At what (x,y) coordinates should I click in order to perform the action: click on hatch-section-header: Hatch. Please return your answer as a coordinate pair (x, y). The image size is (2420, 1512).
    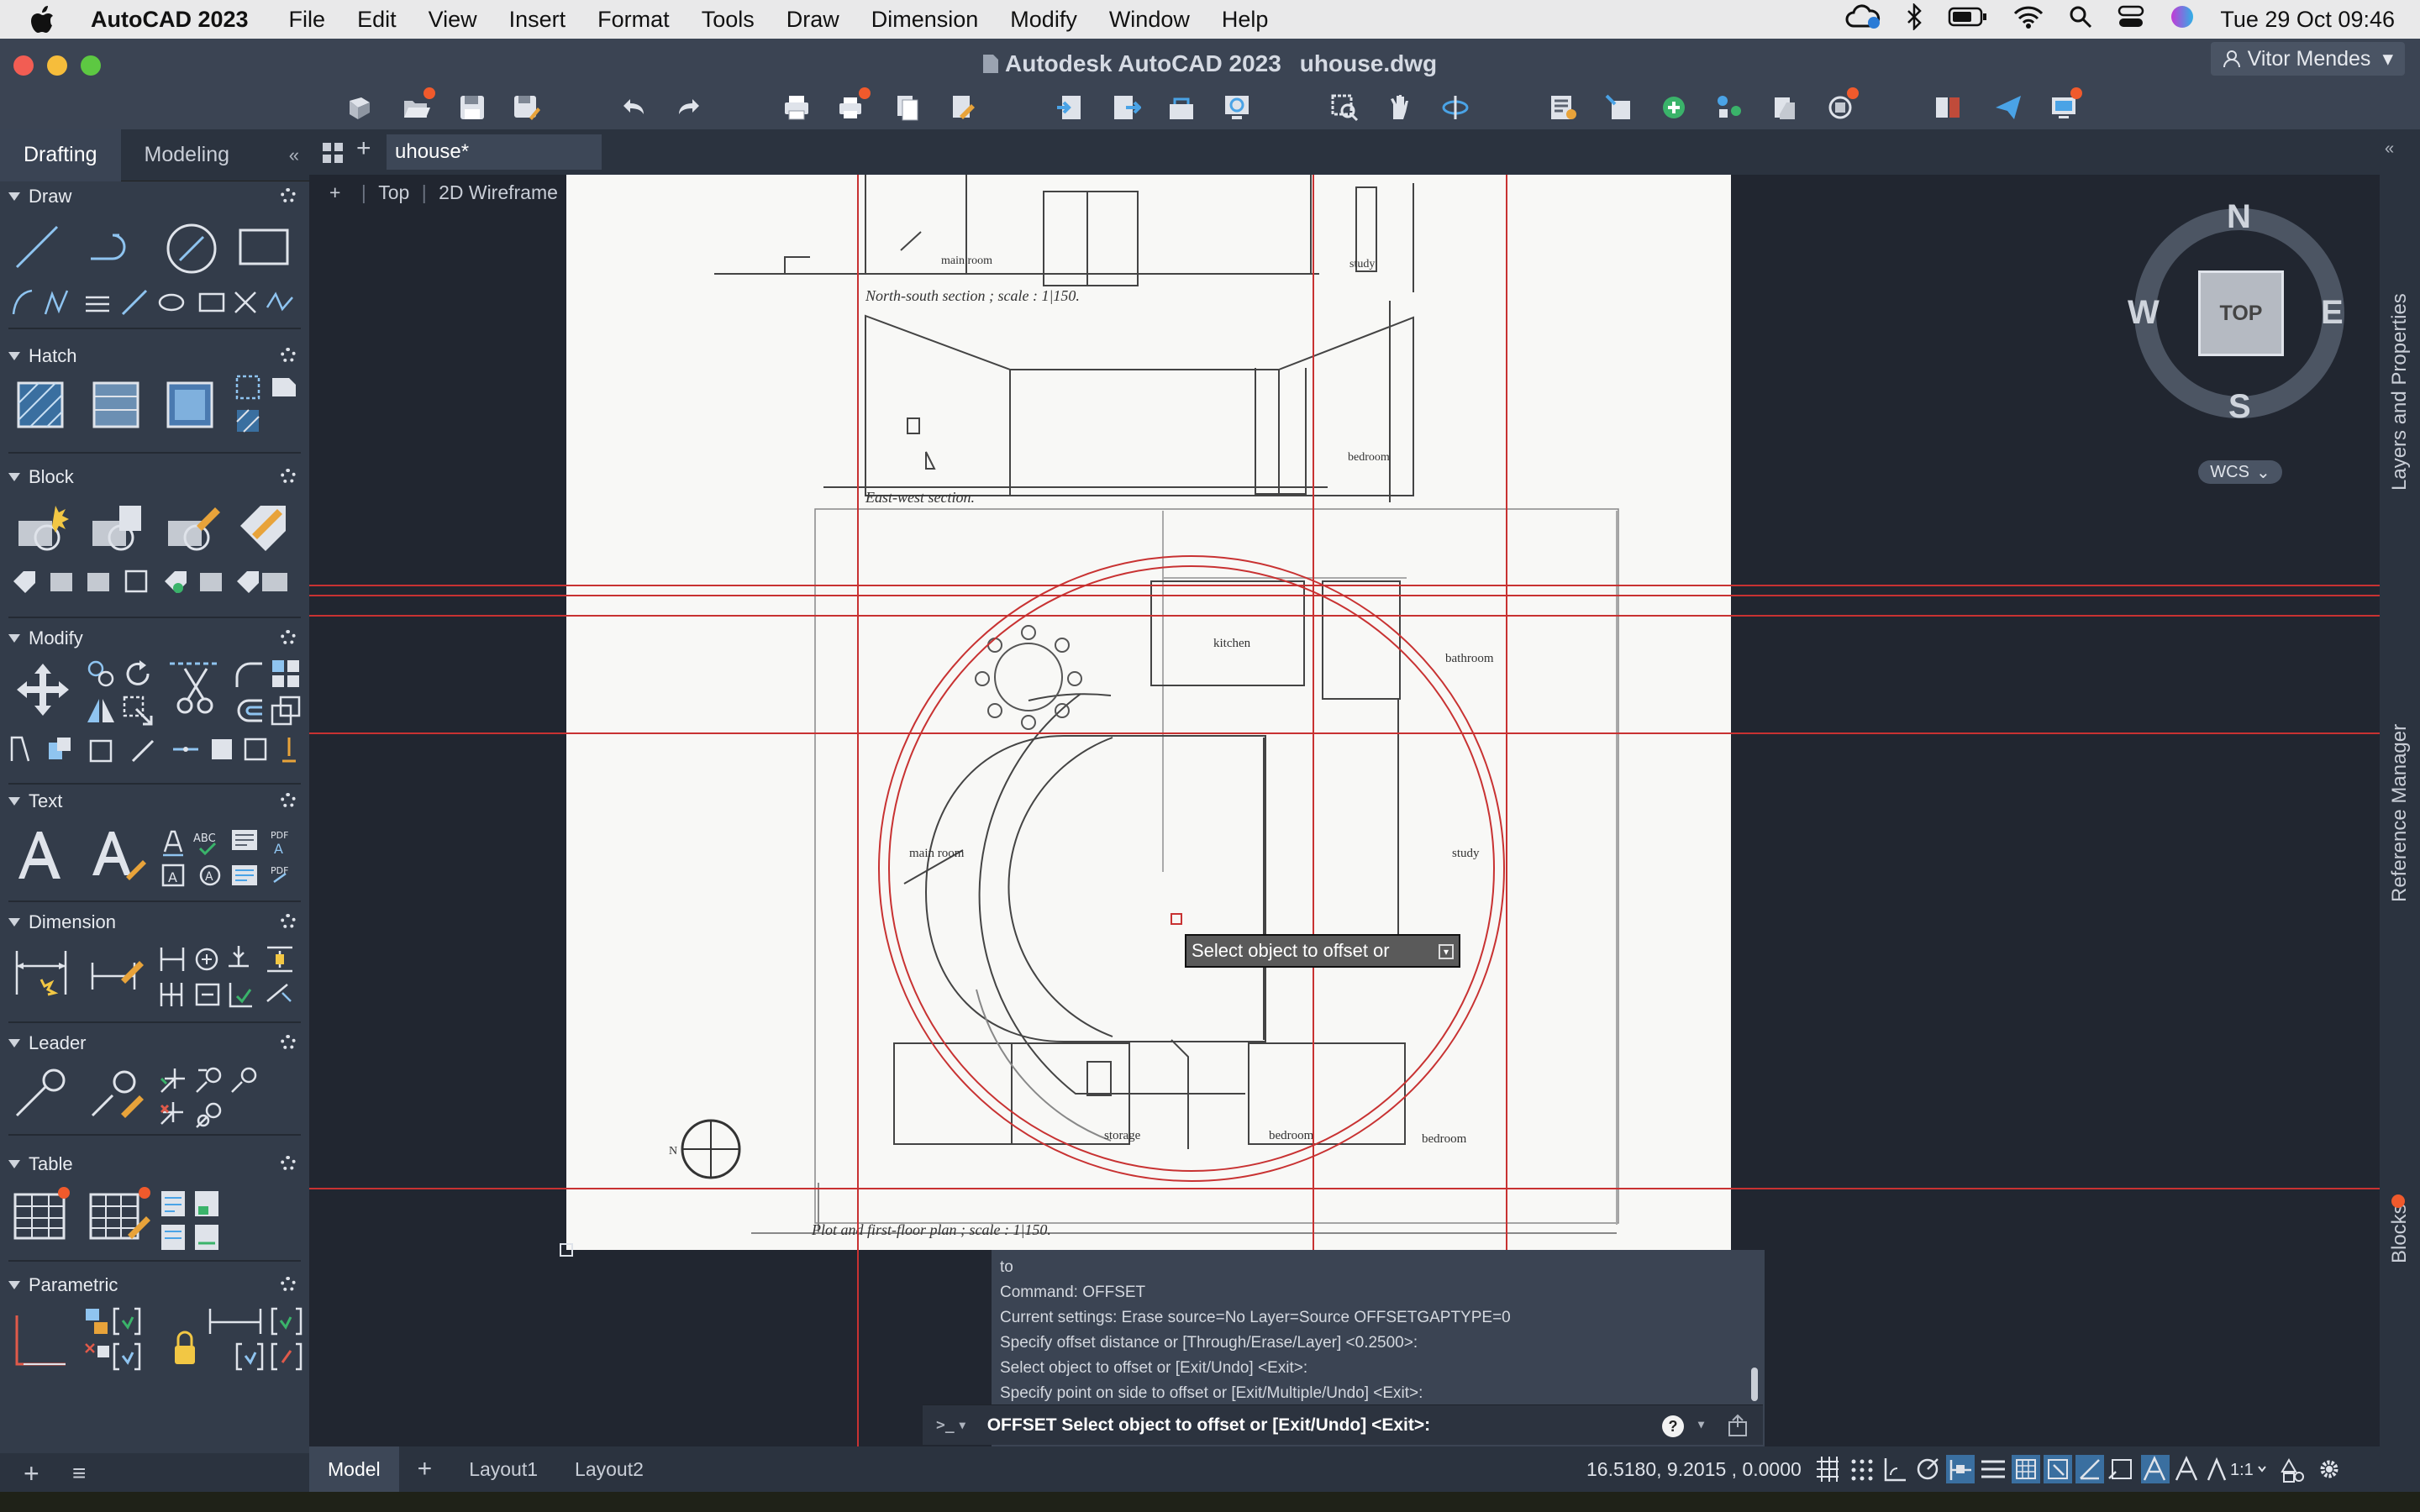
    Looking at the image, I should click on (154, 356).